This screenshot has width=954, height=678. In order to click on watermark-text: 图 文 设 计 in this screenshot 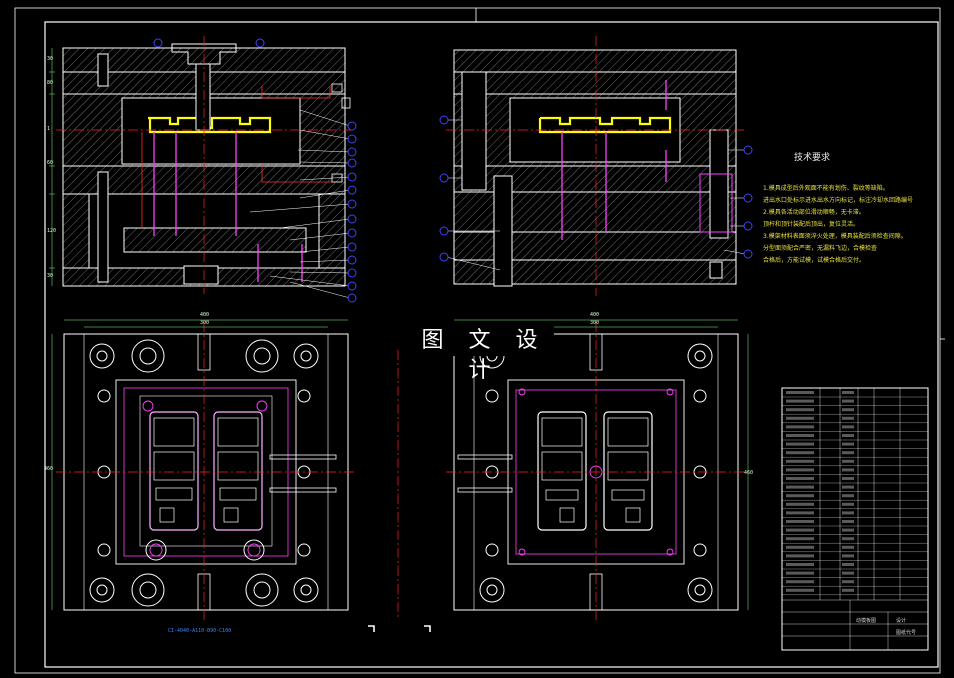, I will do `click(484, 354)`.